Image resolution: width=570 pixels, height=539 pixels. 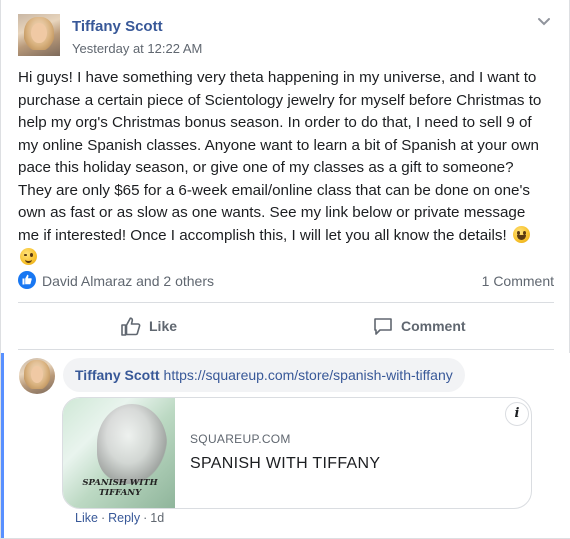 What do you see at coordinates (544, 21) in the screenshot?
I see `chevron-down-icon` at bounding box center [544, 21].